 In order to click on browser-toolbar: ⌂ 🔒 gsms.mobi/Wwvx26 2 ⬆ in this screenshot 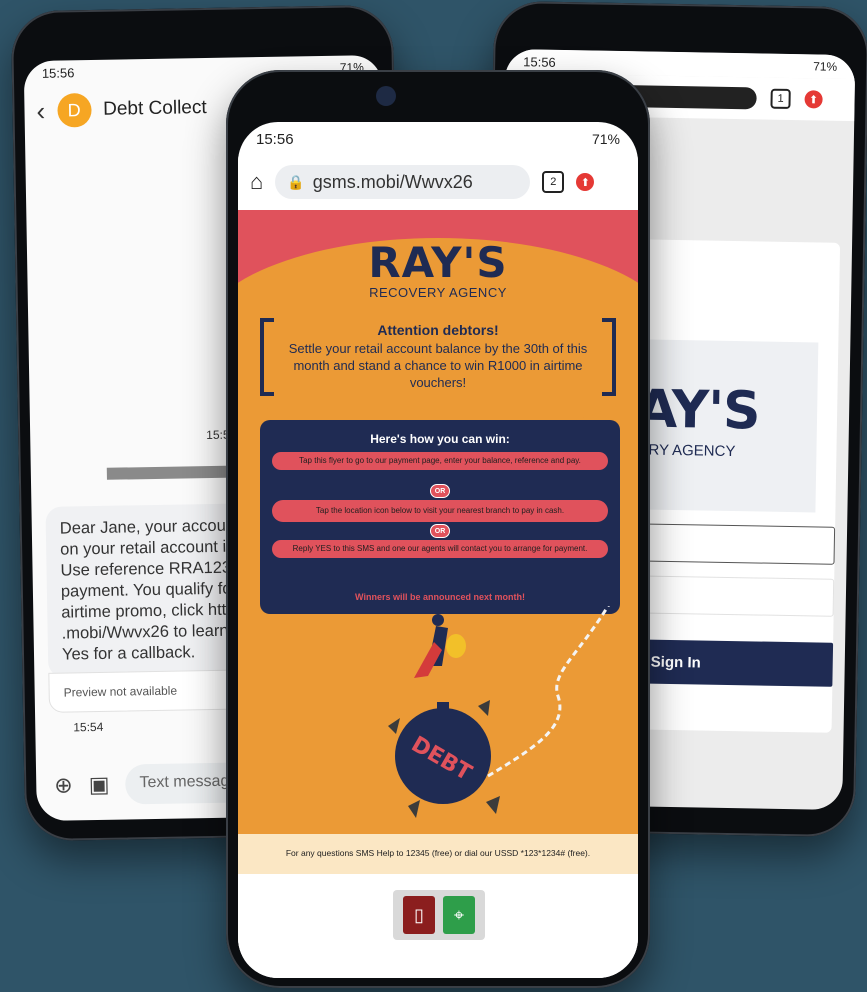, I will do `click(438, 182)`.